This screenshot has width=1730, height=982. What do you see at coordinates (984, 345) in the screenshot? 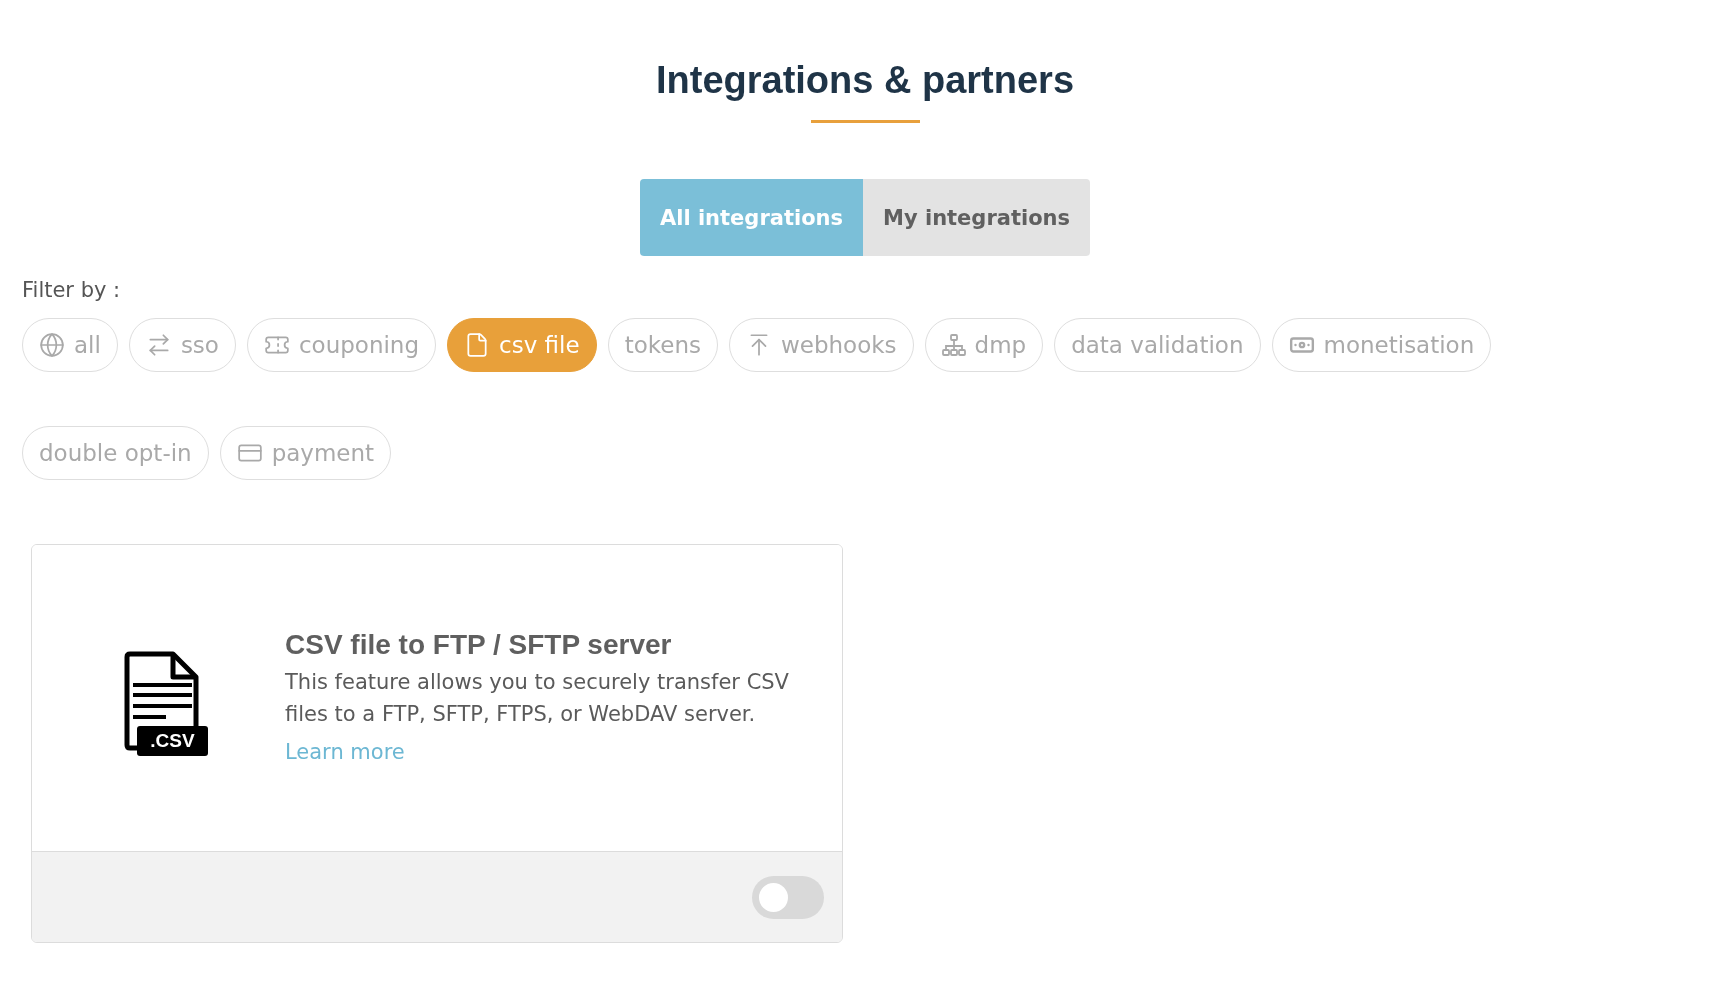
I see `filter-chip: dmp` at bounding box center [984, 345].